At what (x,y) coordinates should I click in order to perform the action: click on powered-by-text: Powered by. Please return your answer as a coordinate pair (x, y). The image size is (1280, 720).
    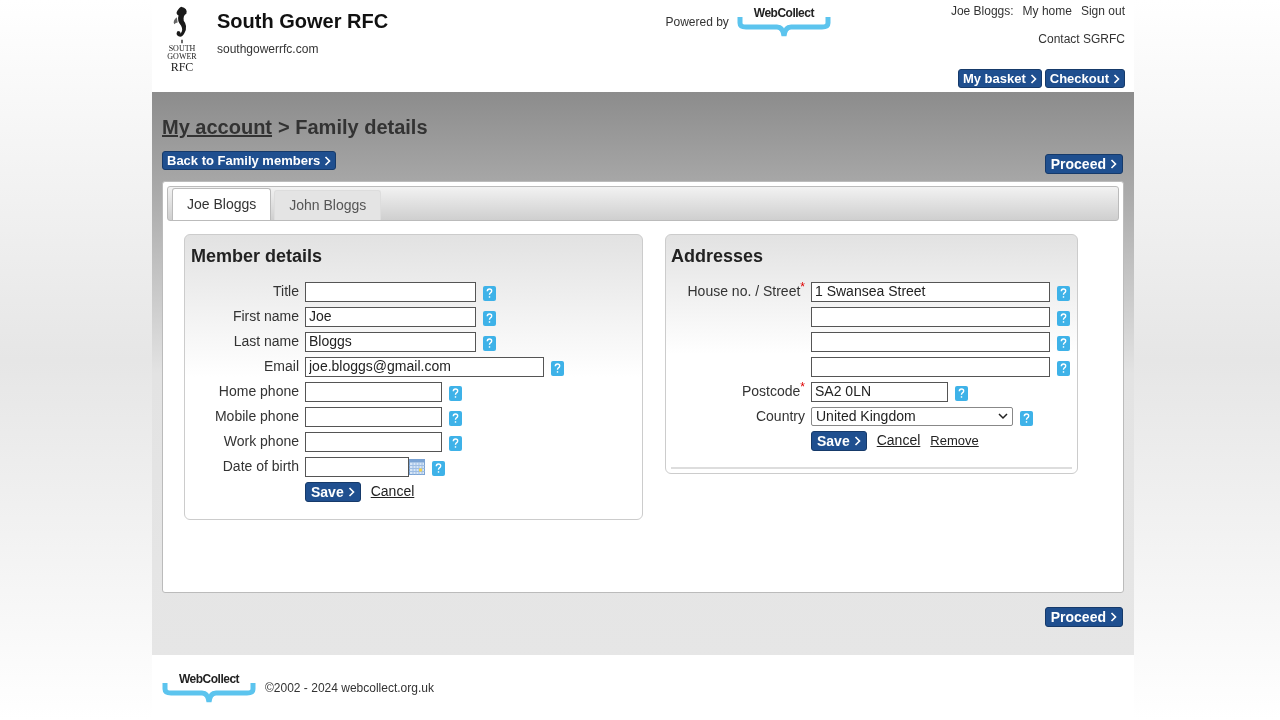
    Looking at the image, I should click on (697, 22).